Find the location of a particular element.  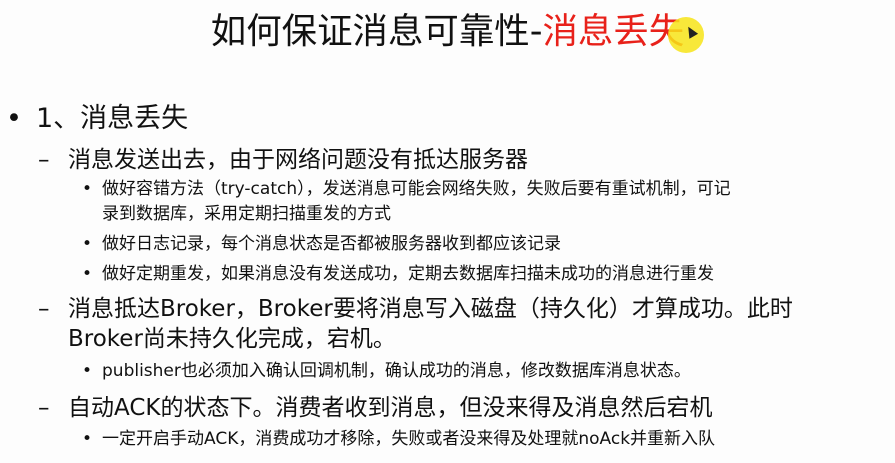

sub-item: 做好日志记录，每个消息状态是否都被服务器收到都应该记录 is located at coordinates (331, 244).